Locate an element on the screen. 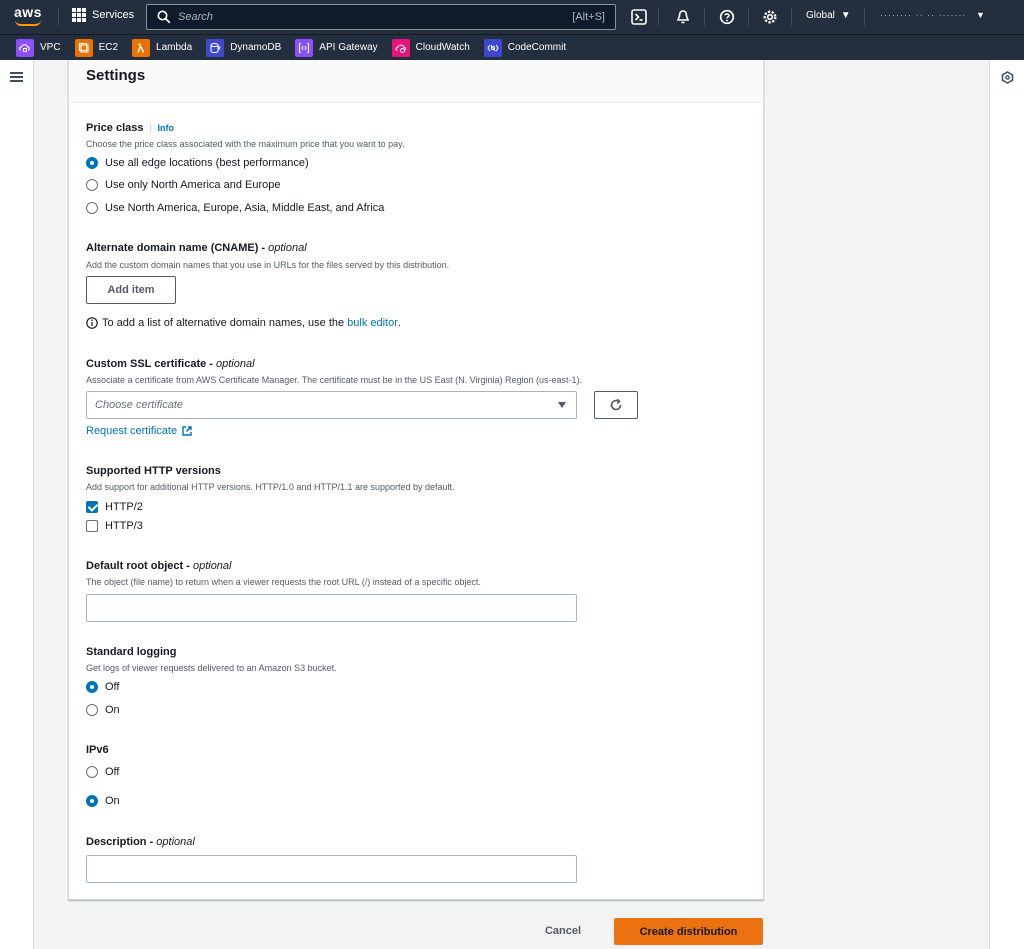 The width and height of the screenshot is (1024, 949). checkbox-unchecked is located at coordinates (92, 526).